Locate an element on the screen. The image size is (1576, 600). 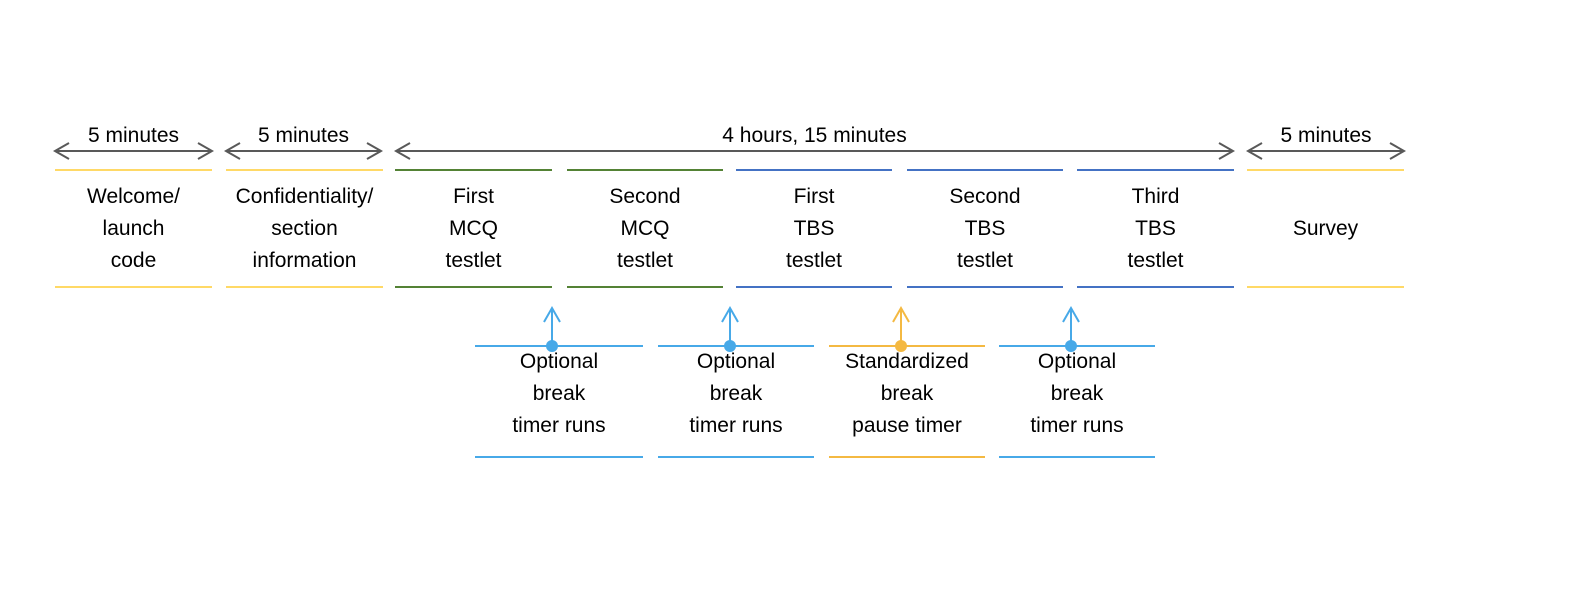
section-label: First MCQ testlet is located at coordinates (473, 228).